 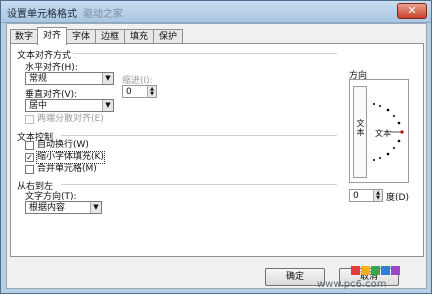 I want to click on tab-font-label: 字体, so click(x=80, y=37).